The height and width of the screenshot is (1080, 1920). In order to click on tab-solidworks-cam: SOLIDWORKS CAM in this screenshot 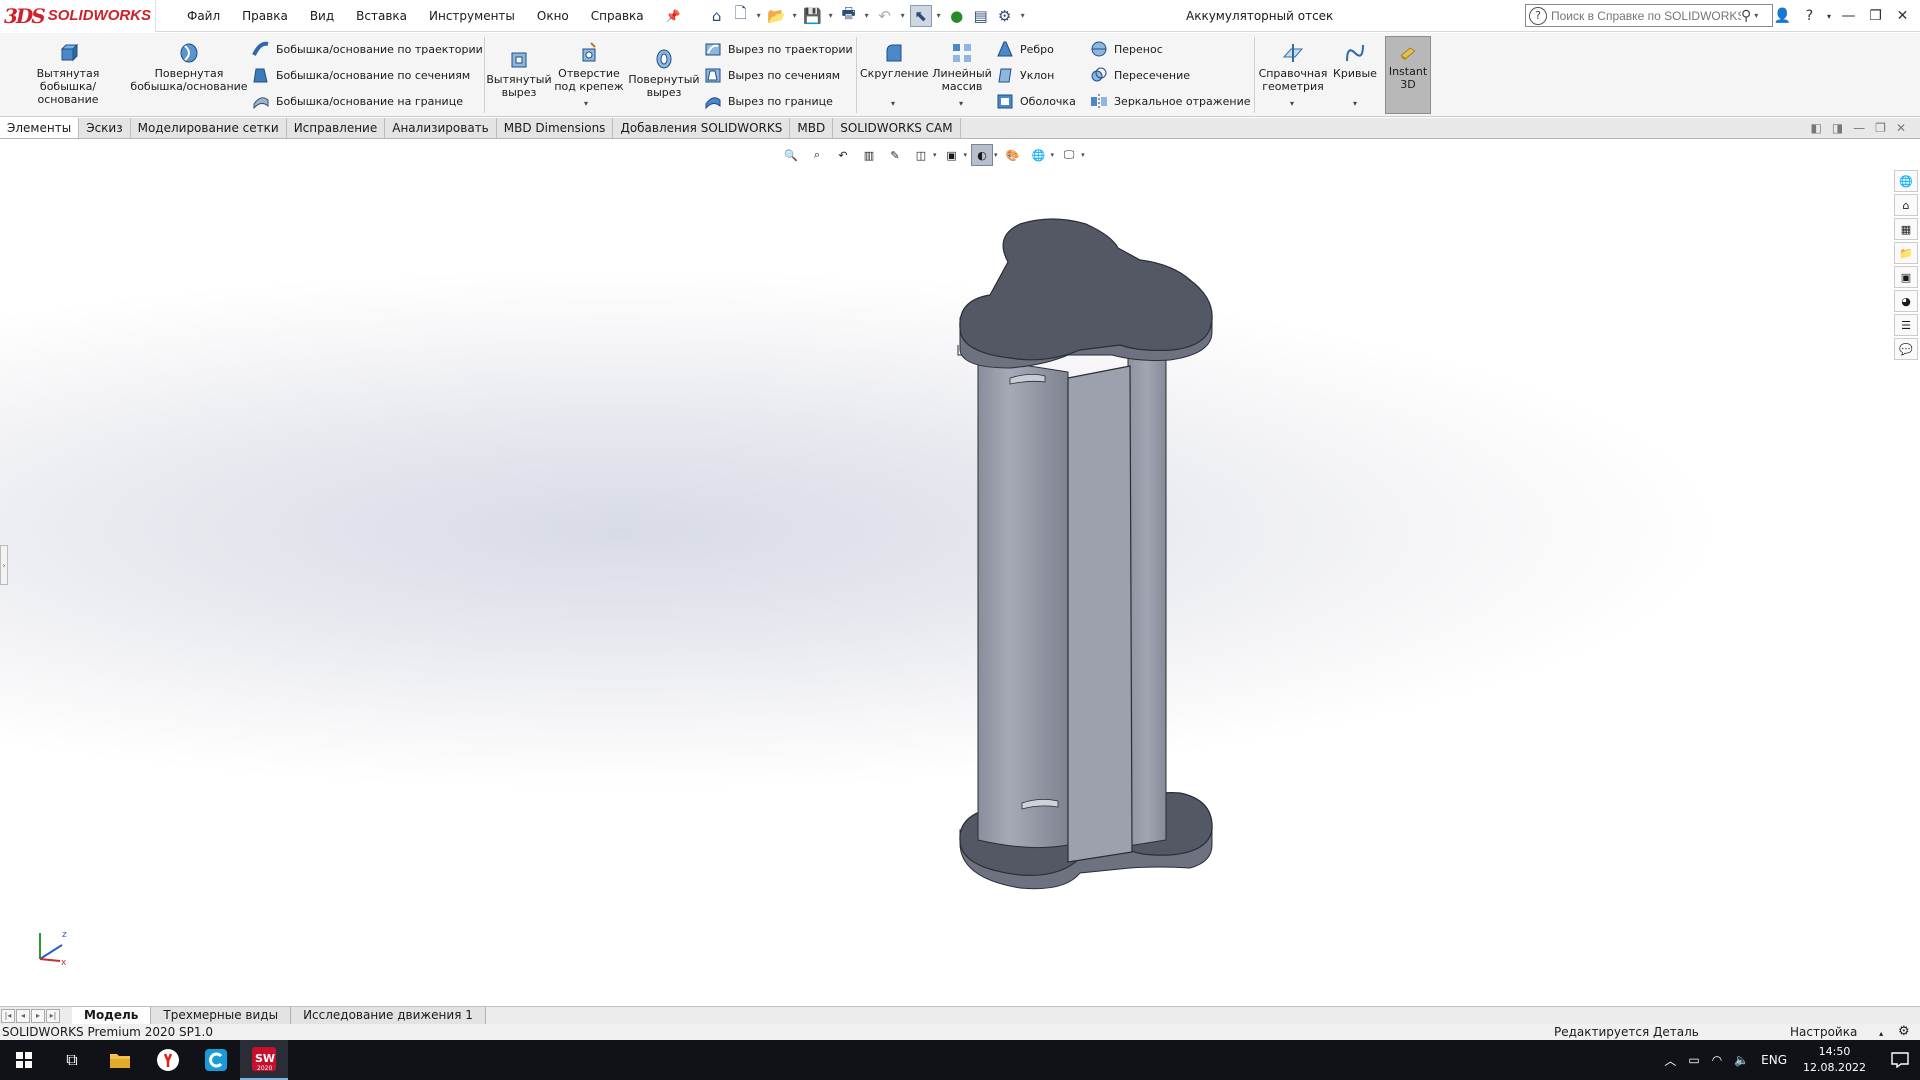, I will do `click(897, 128)`.